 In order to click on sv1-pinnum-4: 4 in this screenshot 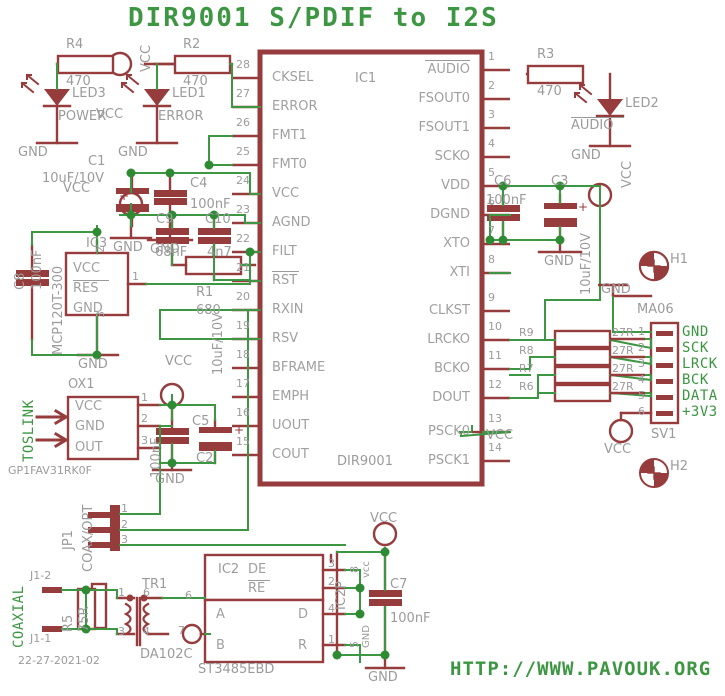, I will do `click(641, 379)`.